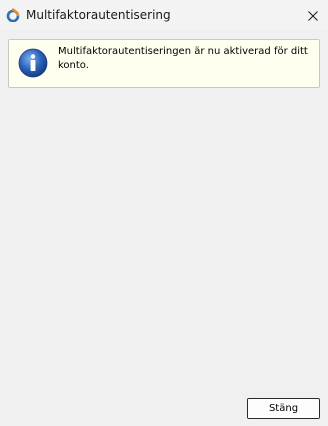  Describe the element at coordinates (13, 15) in the screenshot. I see `app-logo-icon` at that location.